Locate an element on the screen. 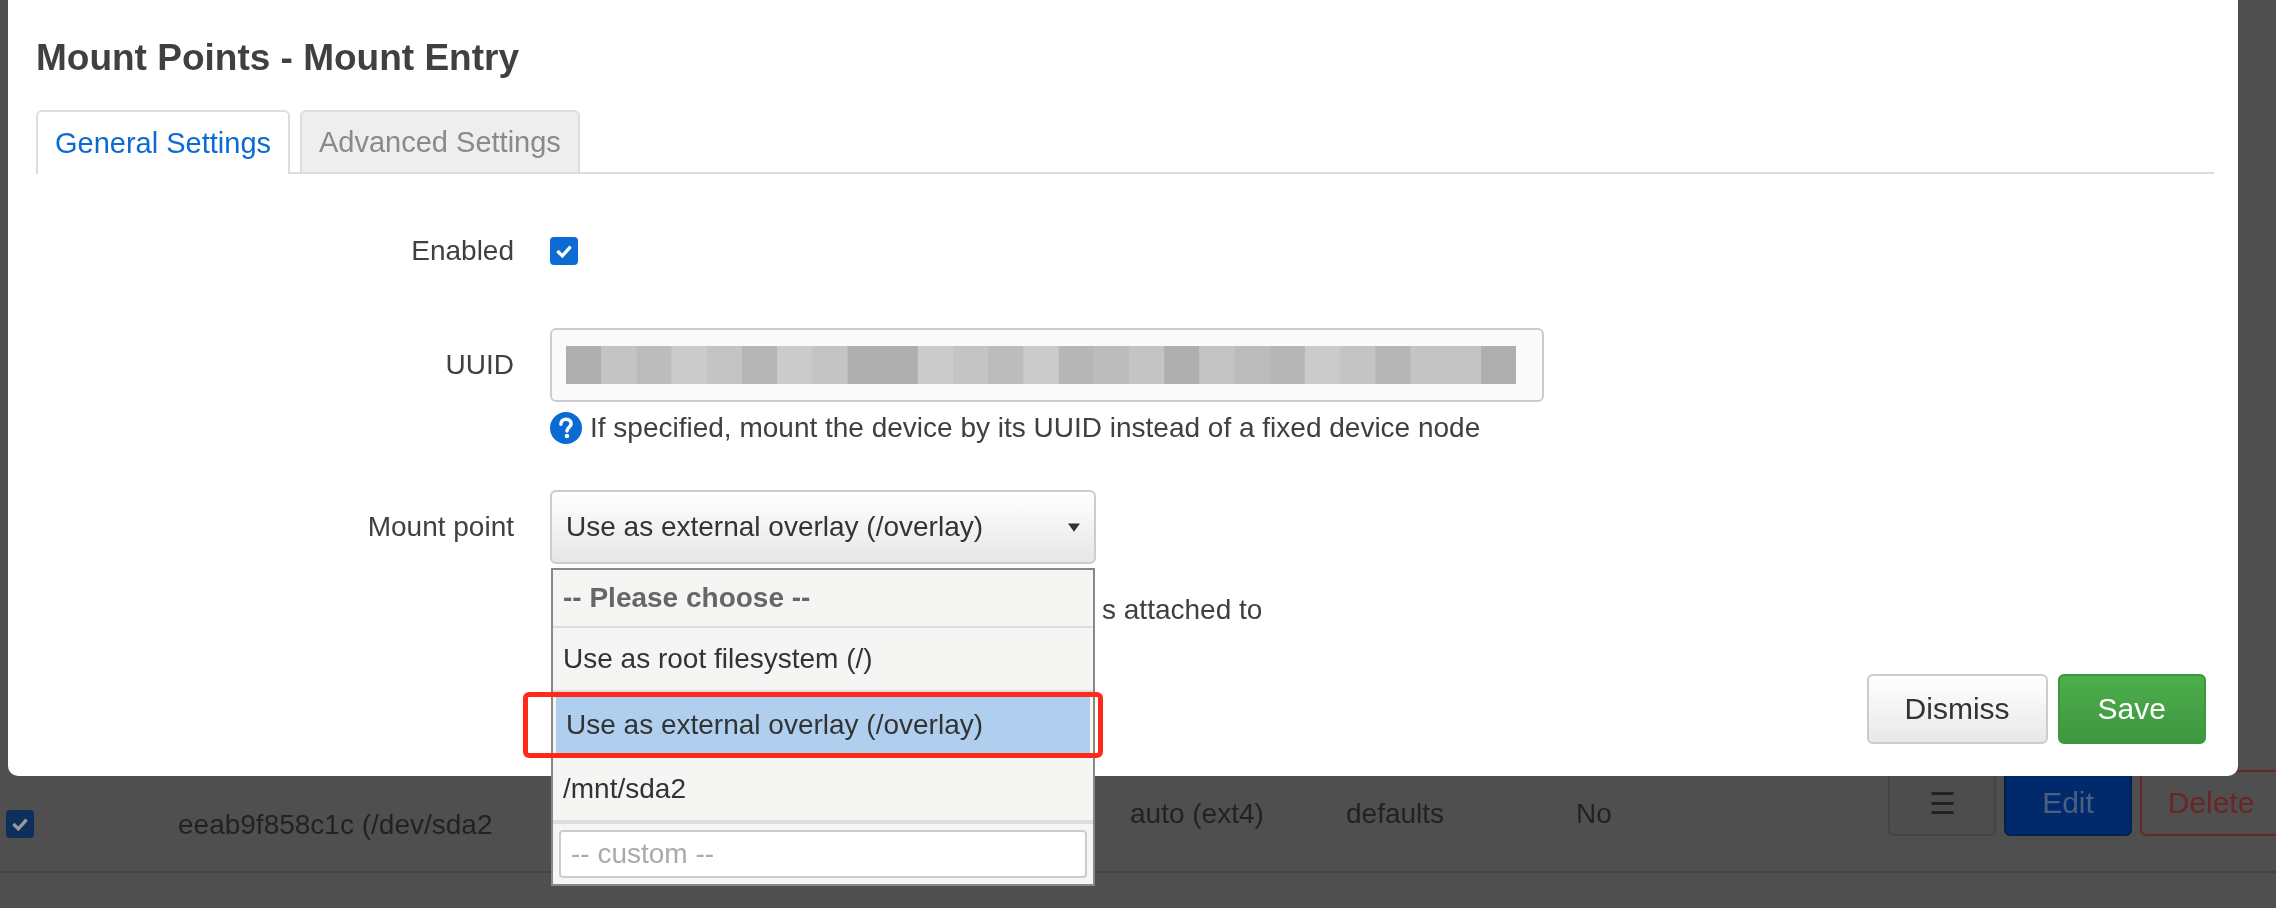 This screenshot has width=2276, height=908. dropdown-option: Use as external overlay (/overlay) is located at coordinates (823, 725).